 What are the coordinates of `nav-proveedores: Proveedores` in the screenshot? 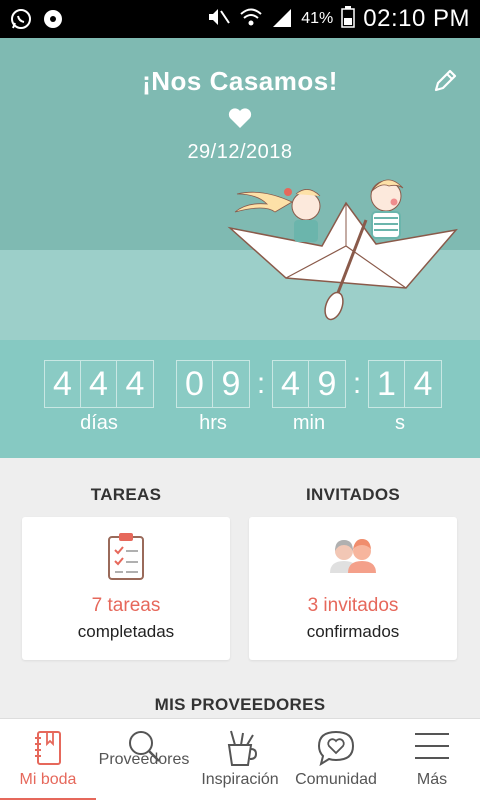 It's located at (144, 759).